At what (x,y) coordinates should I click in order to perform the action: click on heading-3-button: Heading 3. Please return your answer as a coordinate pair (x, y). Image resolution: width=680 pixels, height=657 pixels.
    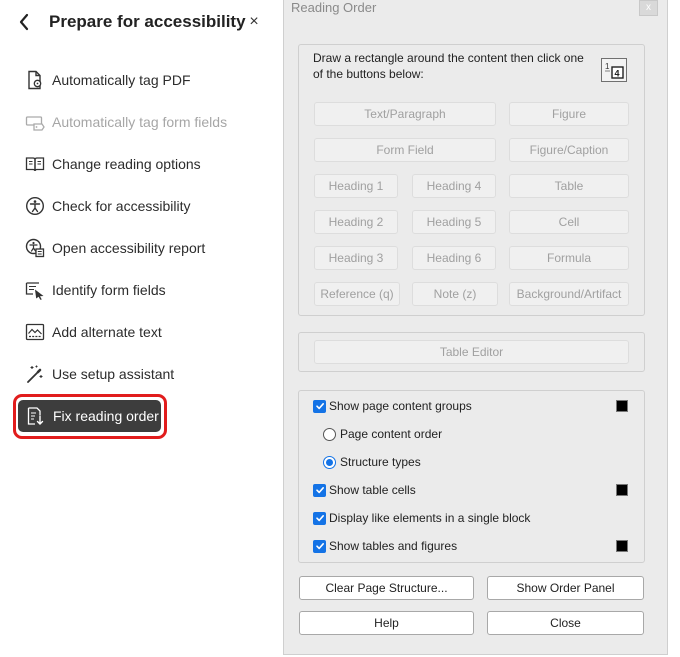
    Looking at the image, I should click on (356, 258).